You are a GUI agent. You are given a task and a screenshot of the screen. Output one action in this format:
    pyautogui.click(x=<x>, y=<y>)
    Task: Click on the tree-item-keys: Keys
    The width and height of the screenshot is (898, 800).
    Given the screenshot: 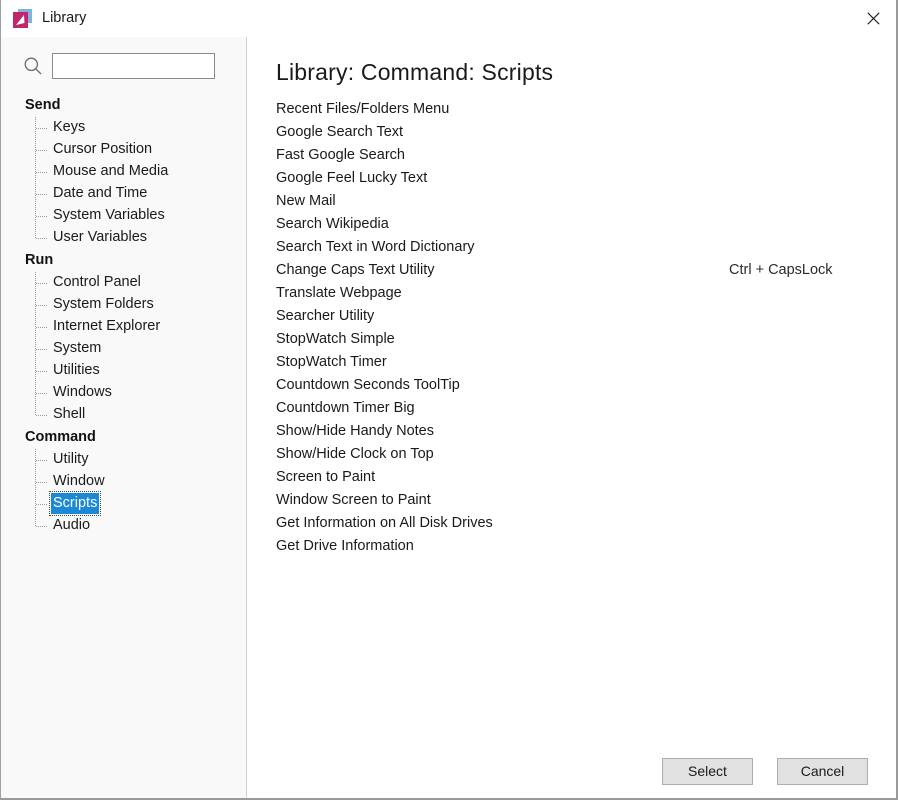 What is the action you would take?
    pyautogui.click(x=123, y=128)
    